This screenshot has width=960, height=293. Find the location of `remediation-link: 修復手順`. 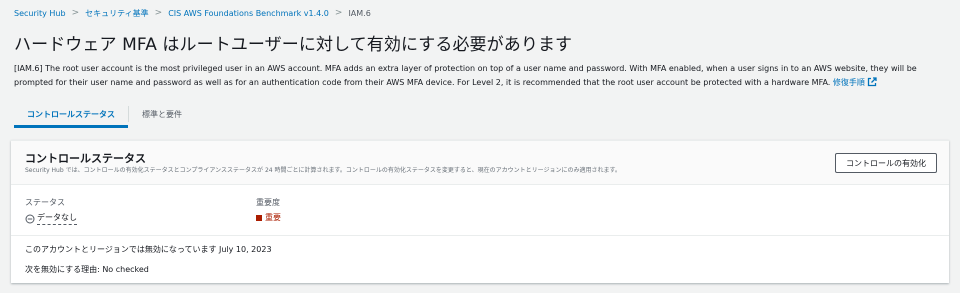

remediation-link: 修復手順 is located at coordinates (854, 82).